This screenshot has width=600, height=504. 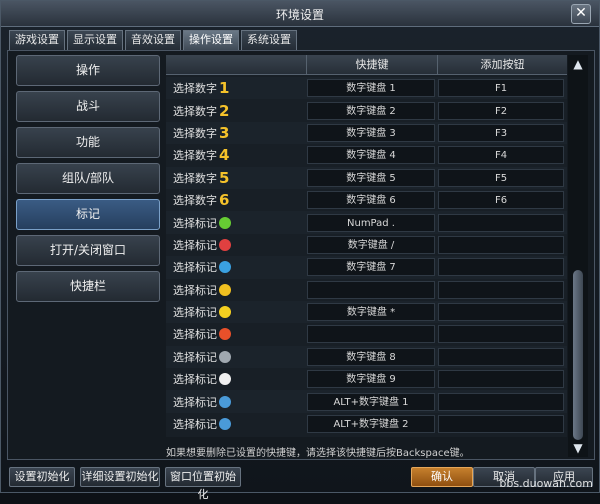 What do you see at coordinates (371, 267) in the screenshot?
I see `shortcut-cell: 数字键盘 7` at bounding box center [371, 267].